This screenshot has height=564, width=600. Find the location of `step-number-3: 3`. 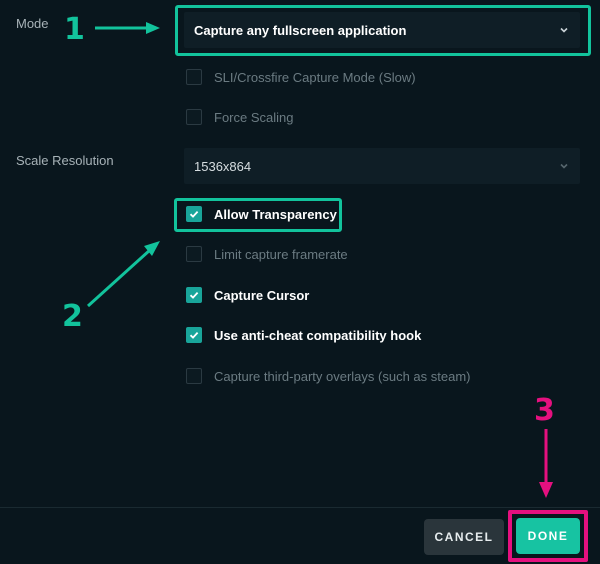

step-number-3: 3 is located at coordinates (544, 410).